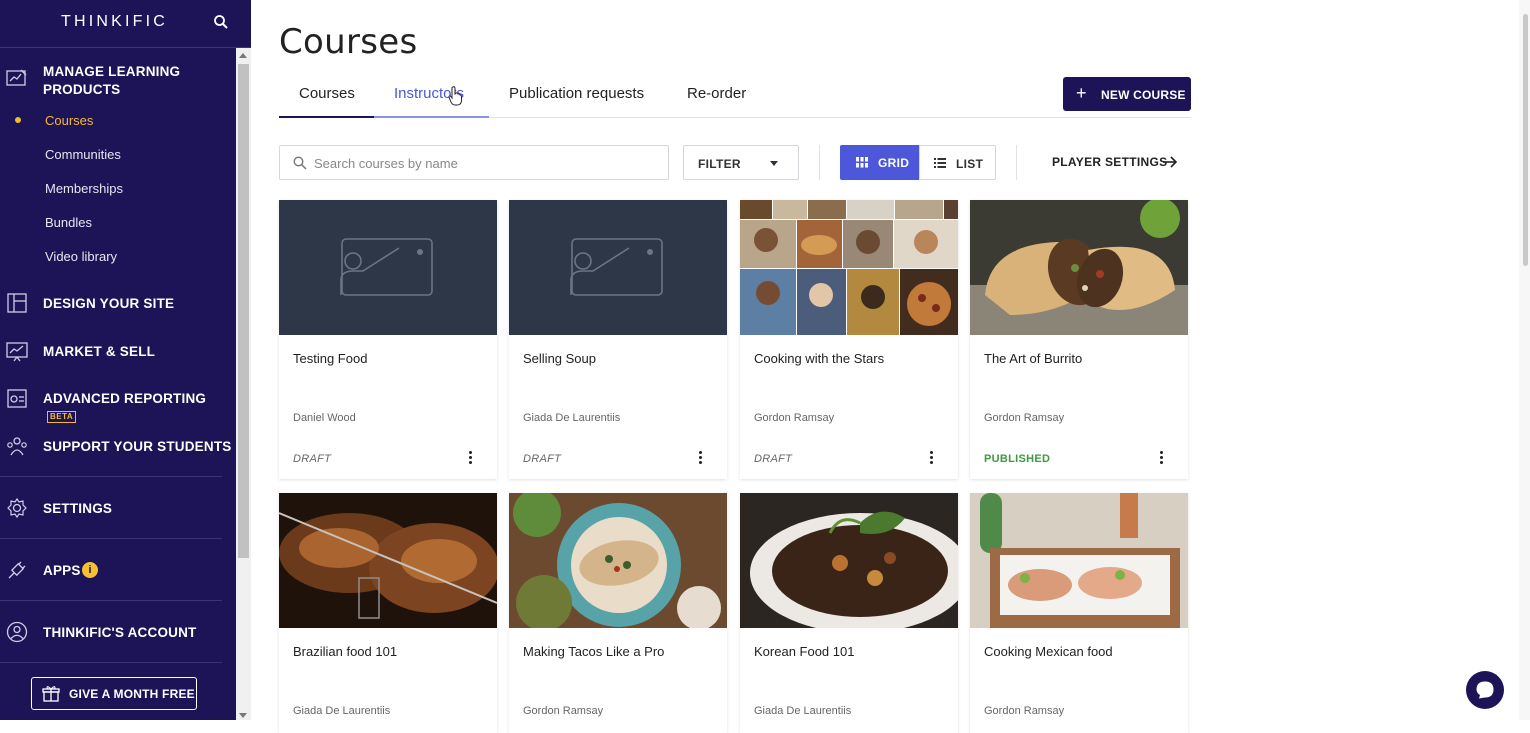  Describe the element at coordinates (618, 339) in the screenshot. I see `course-card: Selling Soup Giada De Laurentiis DRAFT` at that location.